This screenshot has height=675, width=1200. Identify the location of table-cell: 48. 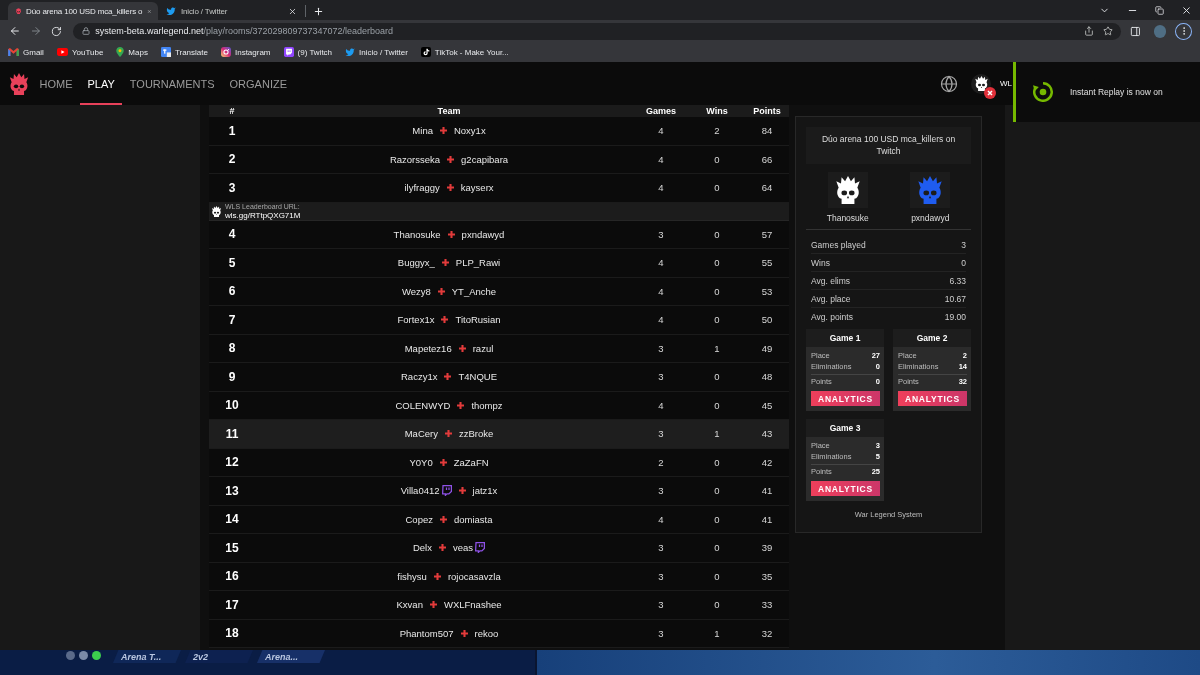
(767, 377).